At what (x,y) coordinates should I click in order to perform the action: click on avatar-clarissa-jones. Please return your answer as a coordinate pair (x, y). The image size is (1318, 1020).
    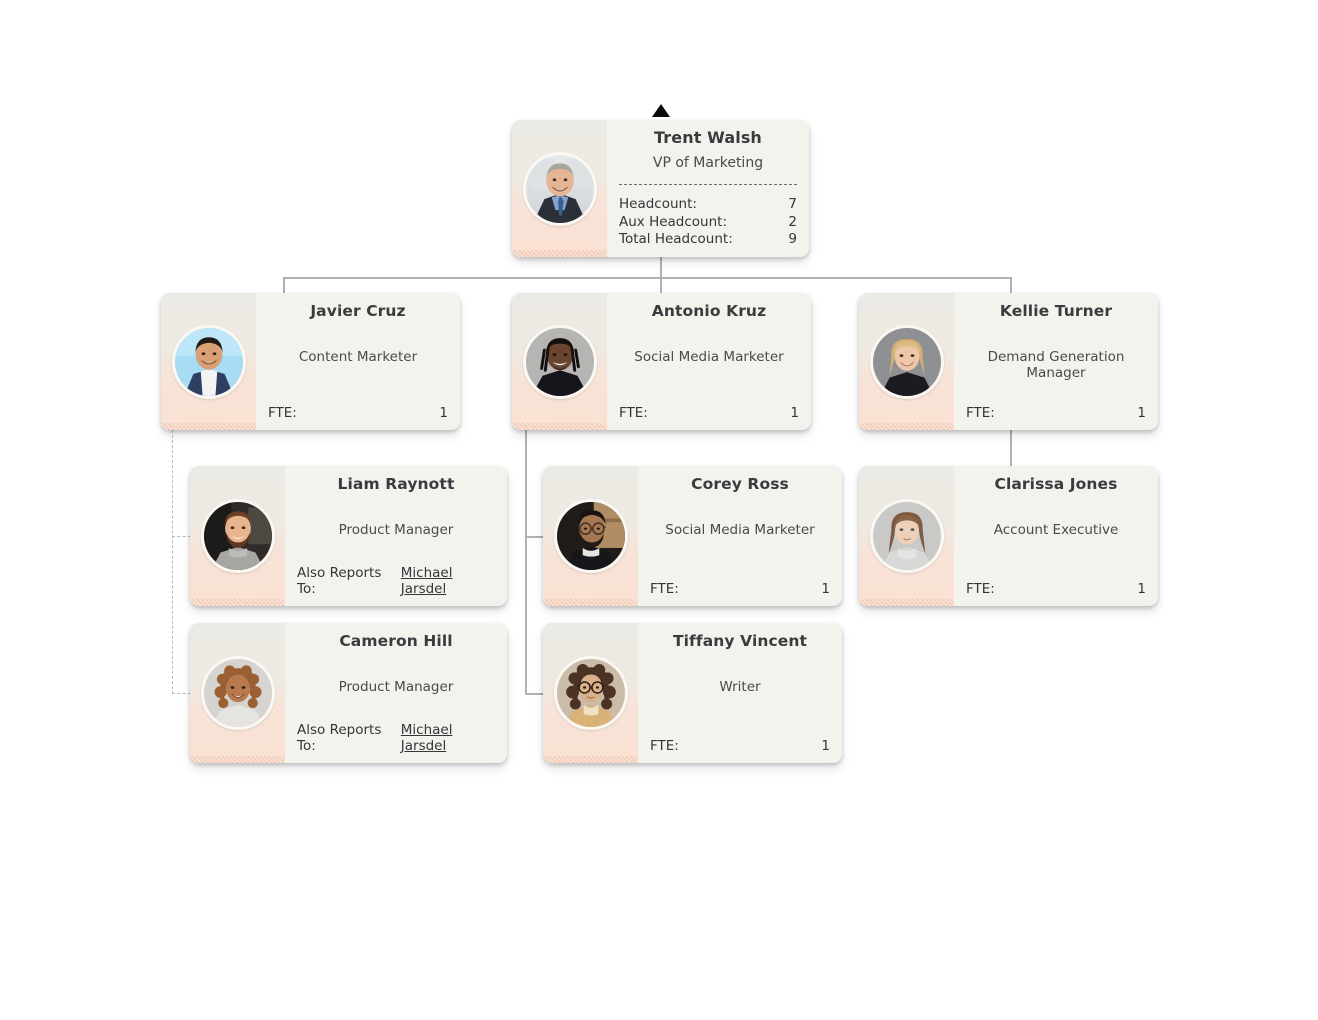
    Looking at the image, I should click on (906, 536).